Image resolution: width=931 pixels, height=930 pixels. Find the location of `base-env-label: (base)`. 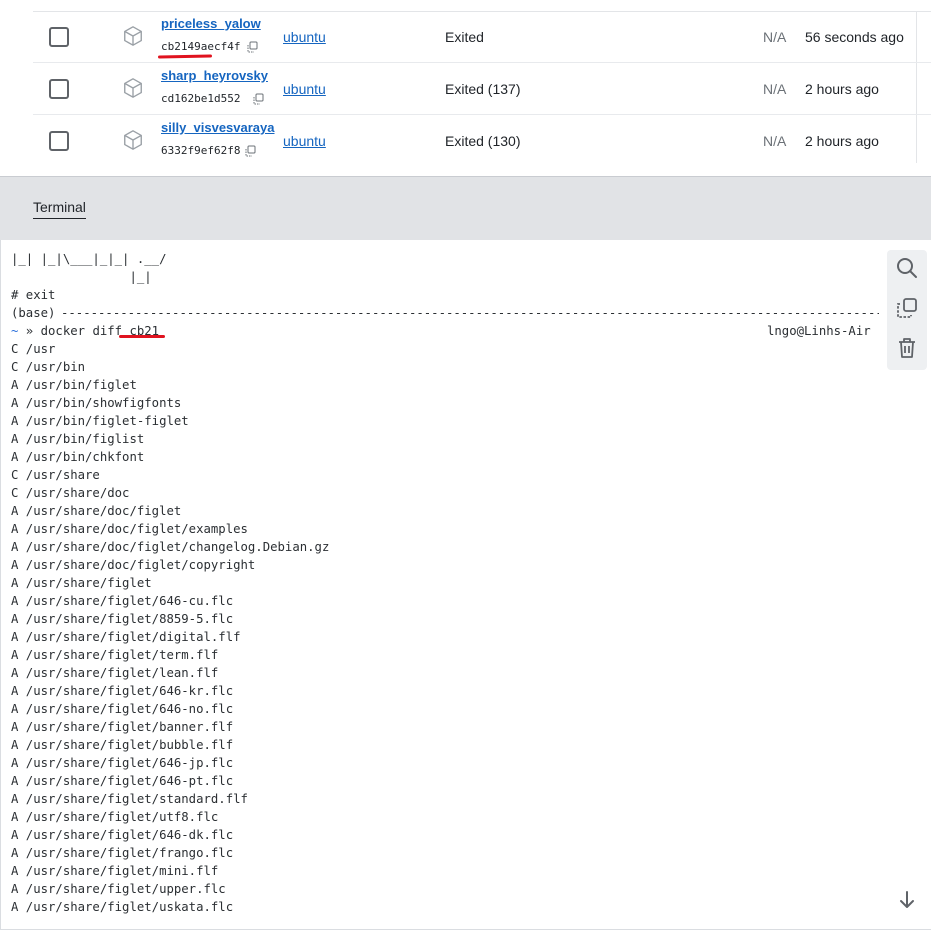

base-env-label: (base) is located at coordinates (37, 313).